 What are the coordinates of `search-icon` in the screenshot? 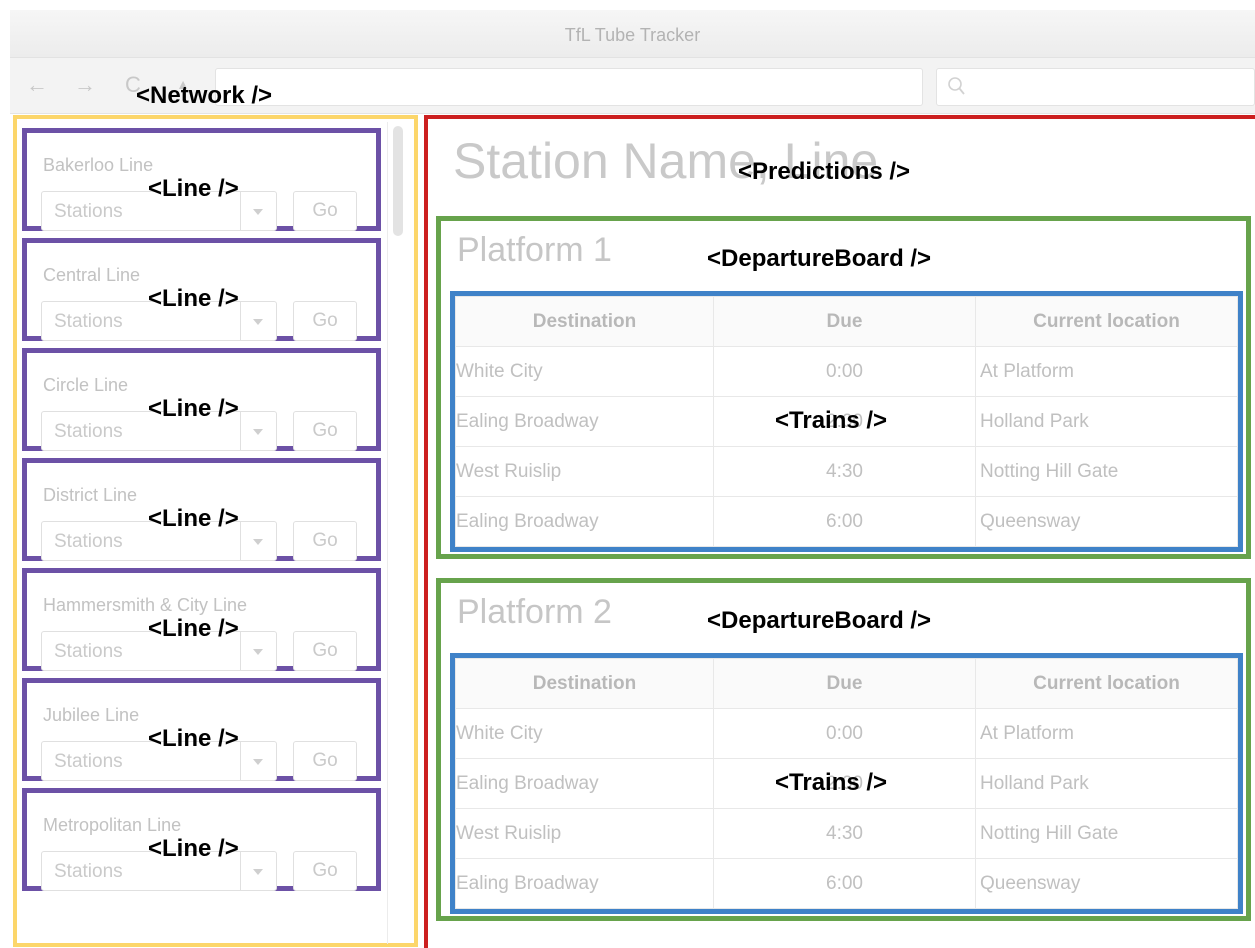 It's located at (956, 86).